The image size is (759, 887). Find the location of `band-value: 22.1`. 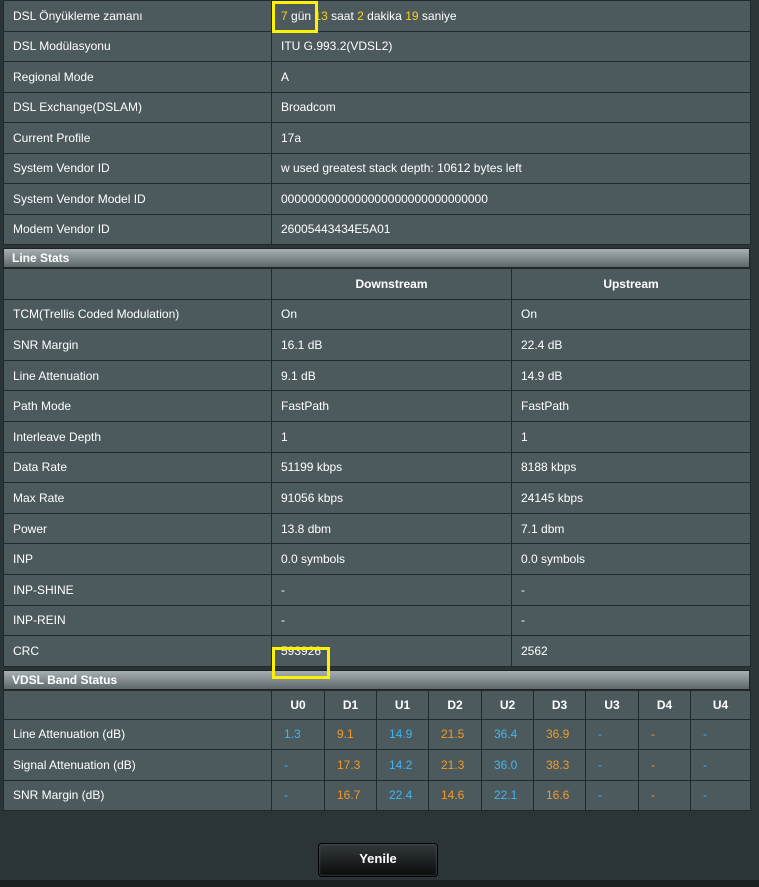

band-value: 22.1 is located at coordinates (507, 795).